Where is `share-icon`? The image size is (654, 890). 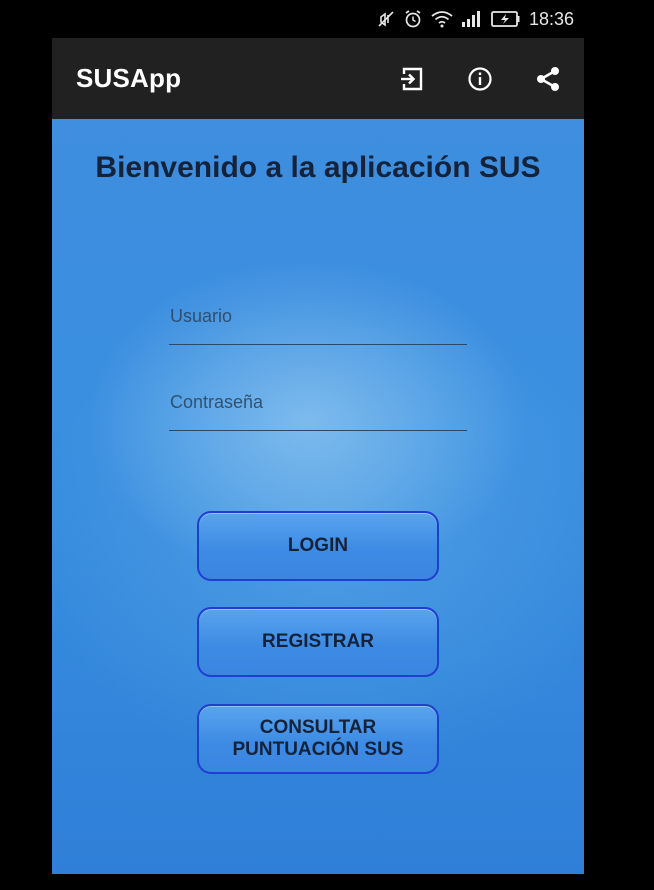
share-icon is located at coordinates (548, 79).